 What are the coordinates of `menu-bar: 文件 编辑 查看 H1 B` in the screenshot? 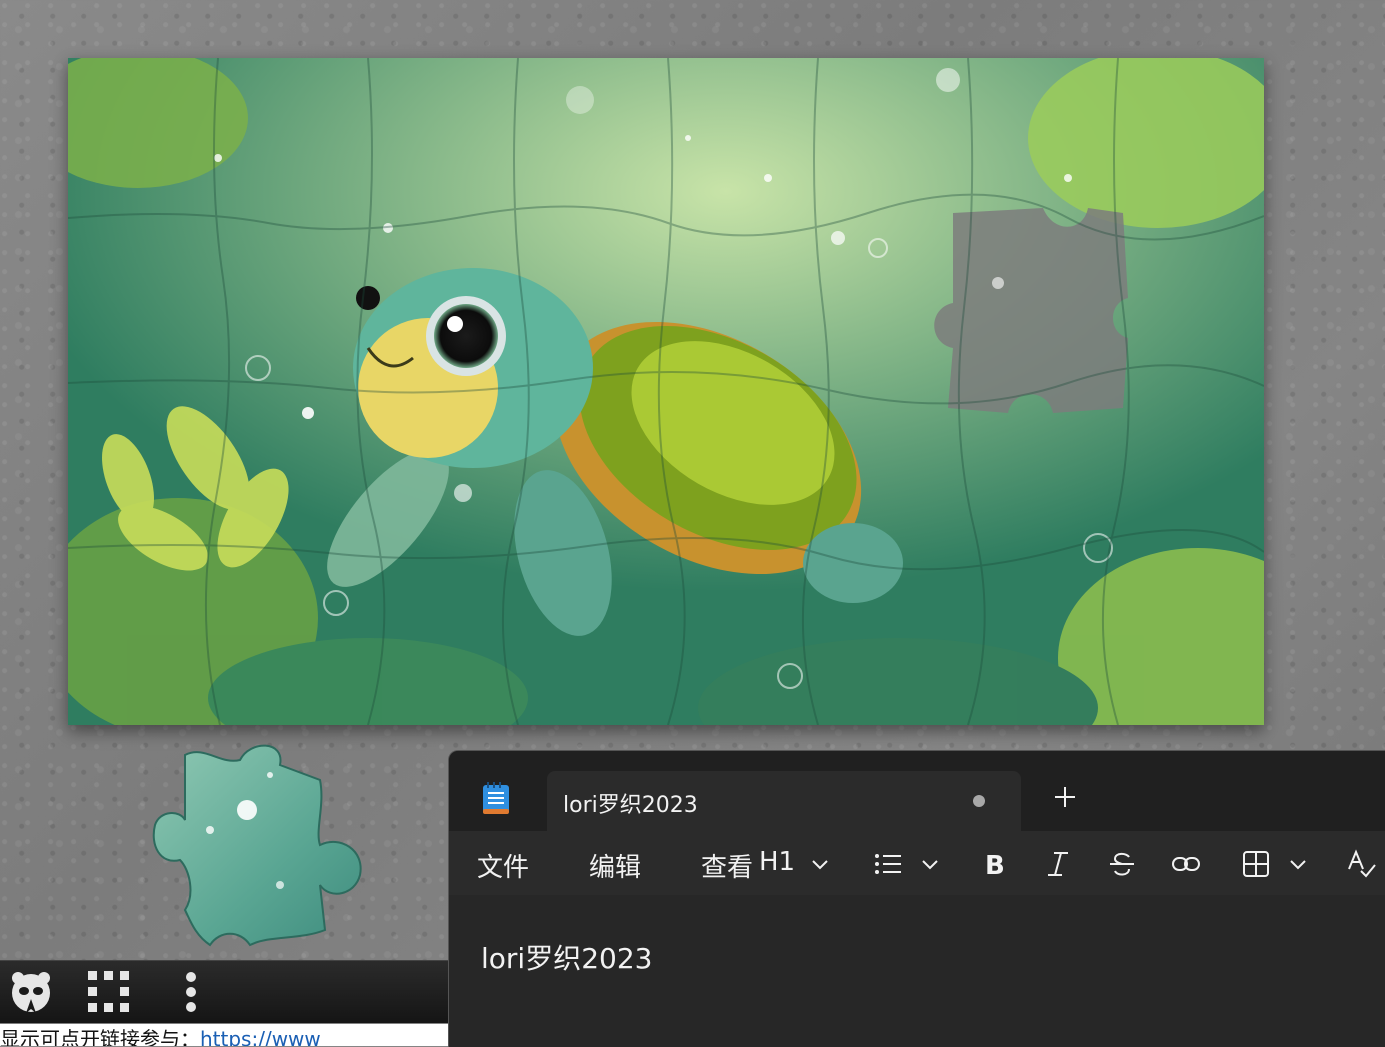 It's located at (917, 863).